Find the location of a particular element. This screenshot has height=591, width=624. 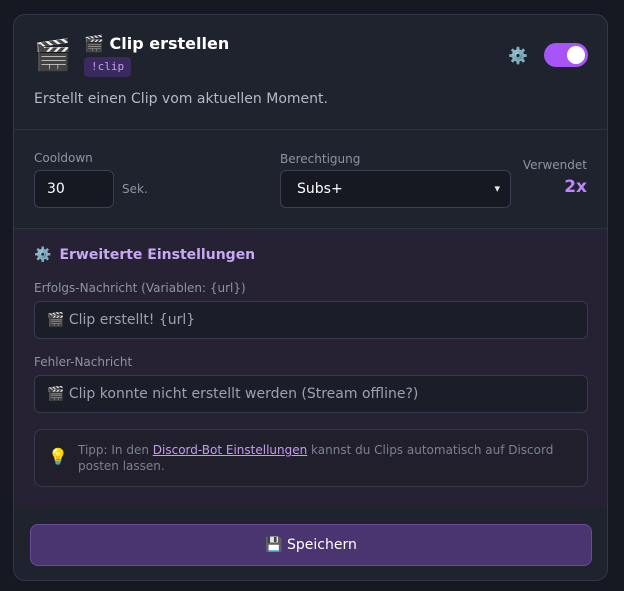

discord-bot-settings-link: Discord-Bot Einstellungen is located at coordinates (230, 450).